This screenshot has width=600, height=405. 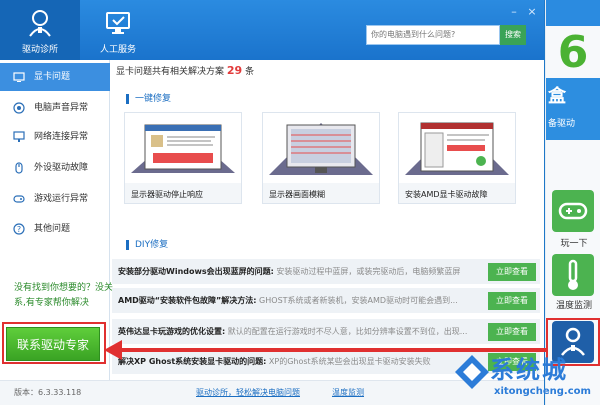 What do you see at coordinates (172, 331) in the screenshot?
I see `diy-row-title: 英伟达显卡玩游戏的优化设置:` at bounding box center [172, 331].